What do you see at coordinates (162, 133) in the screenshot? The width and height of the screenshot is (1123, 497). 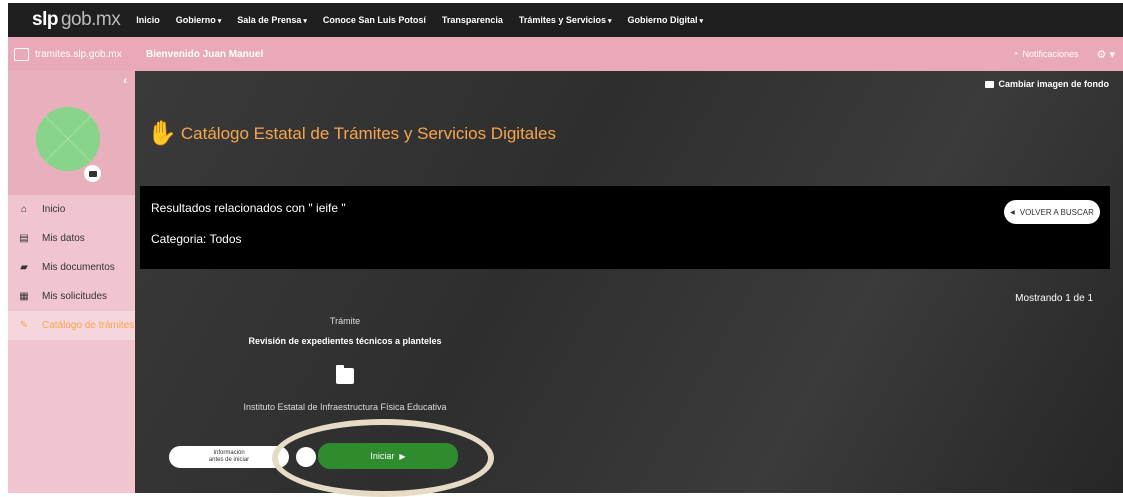 I see `hand-icon: ✋` at bounding box center [162, 133].